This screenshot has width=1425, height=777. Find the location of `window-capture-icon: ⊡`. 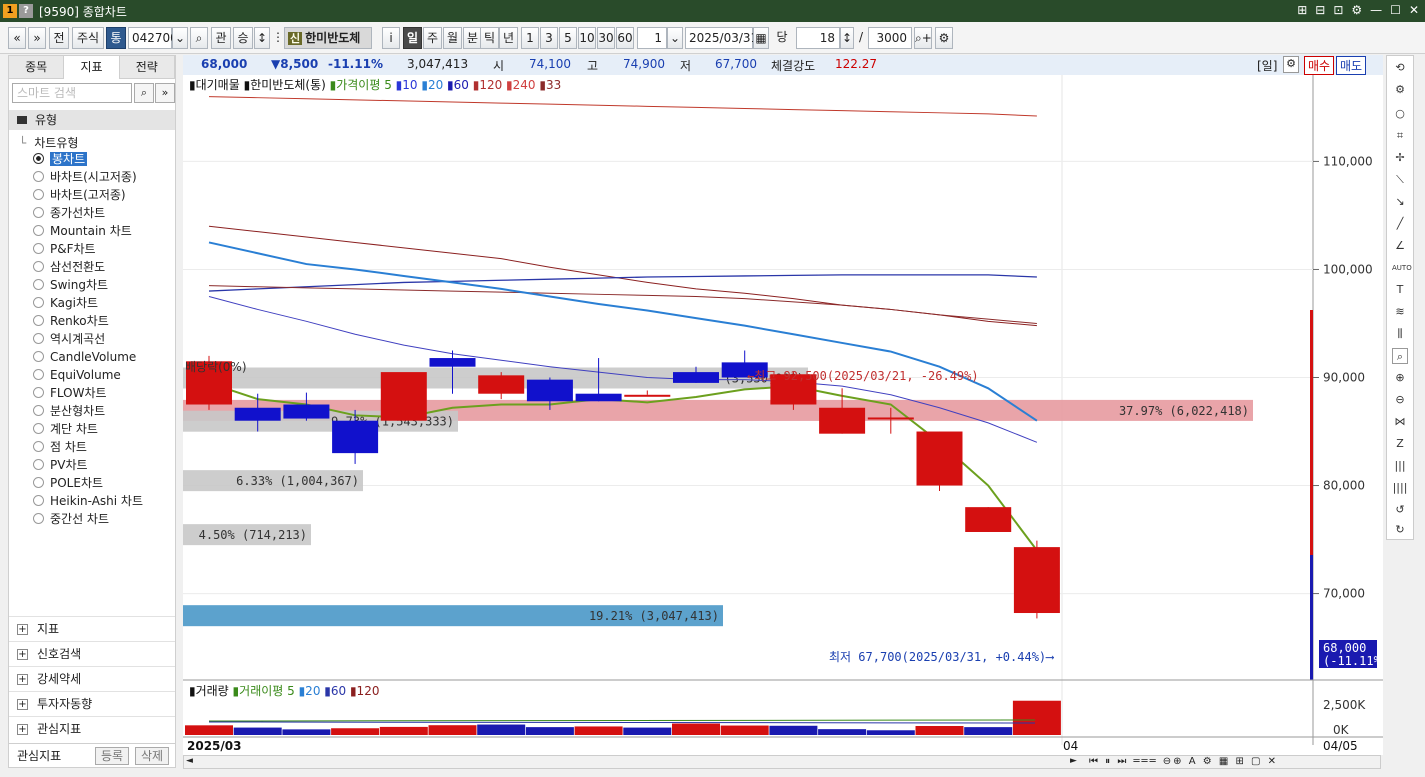

window-capture-icon: ⊡ is located at coordinates (1338, 10).